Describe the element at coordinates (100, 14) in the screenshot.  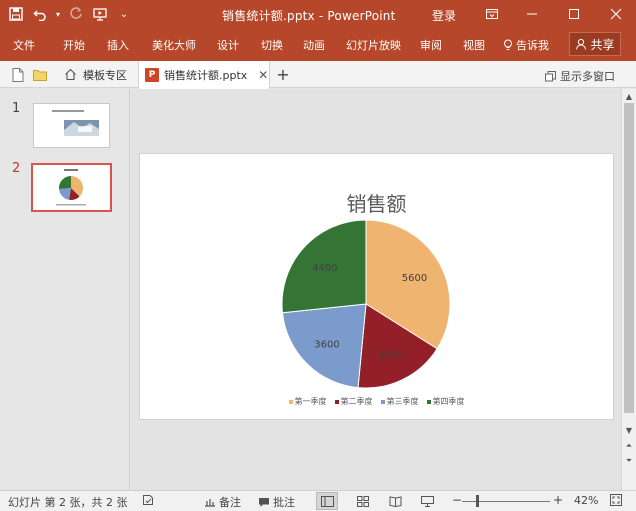
I see `start-slideshow-icon` at that location.